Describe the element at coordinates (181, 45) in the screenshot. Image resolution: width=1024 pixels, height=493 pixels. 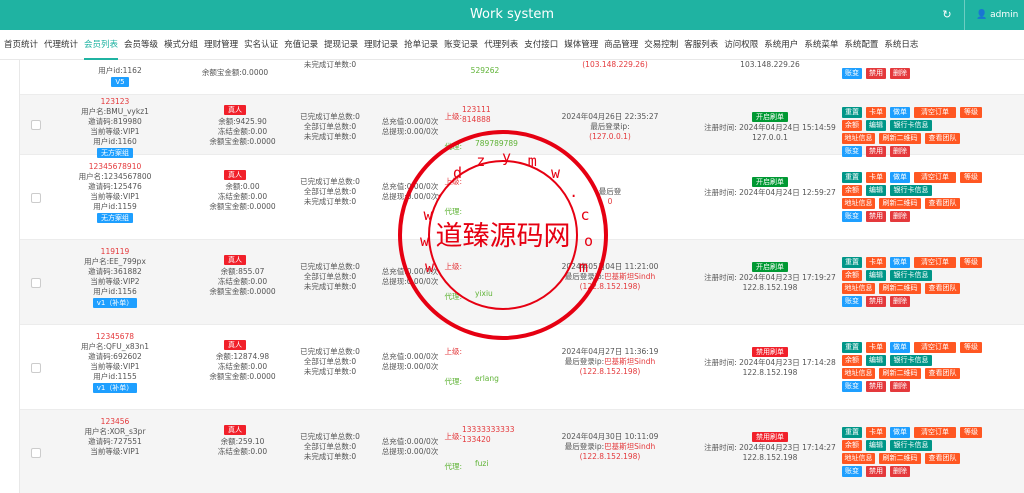
I see `tab-4: 模式分组` at that location.